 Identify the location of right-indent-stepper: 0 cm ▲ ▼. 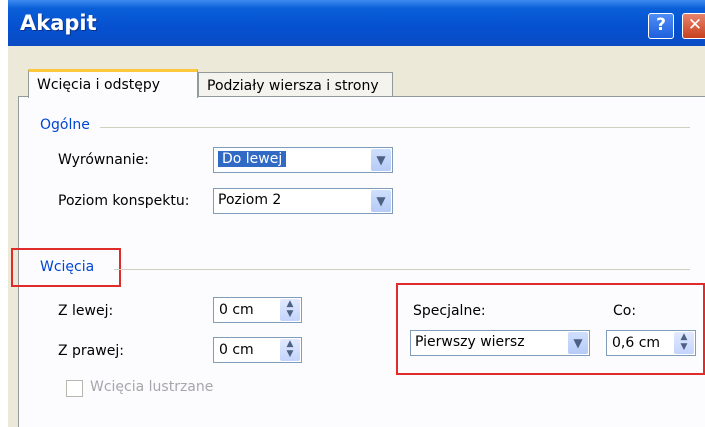
(257, 350).